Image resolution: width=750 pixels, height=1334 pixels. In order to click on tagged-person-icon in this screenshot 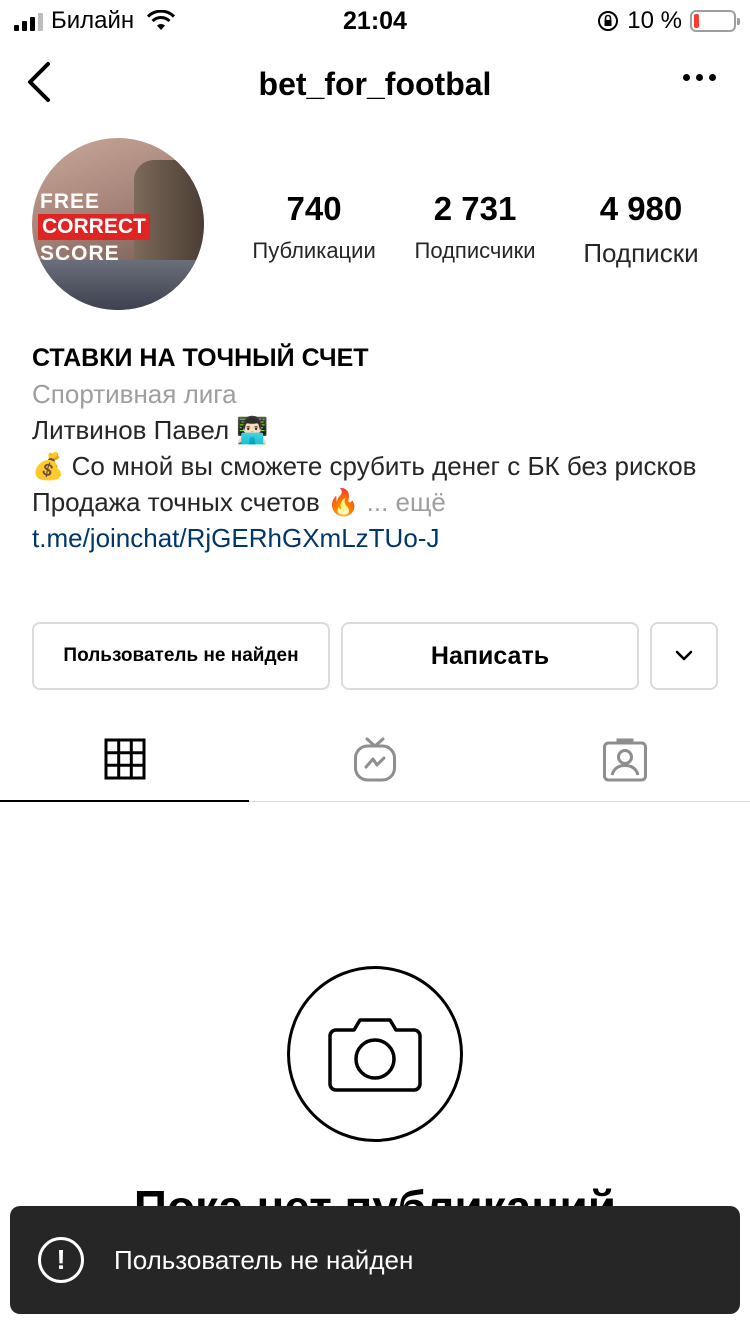, I will do `click(624, 760)`.